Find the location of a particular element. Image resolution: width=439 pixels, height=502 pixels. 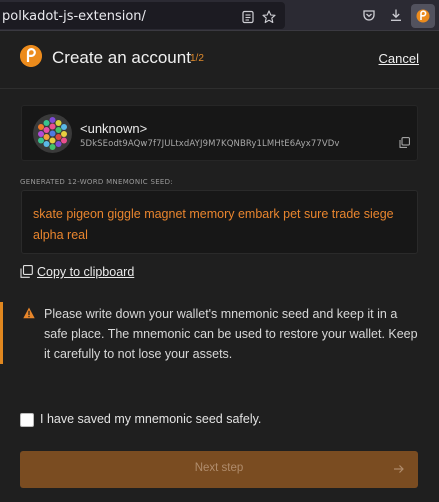

url-field: polkadot-js-extension/ is located at coordinates (142, 15).